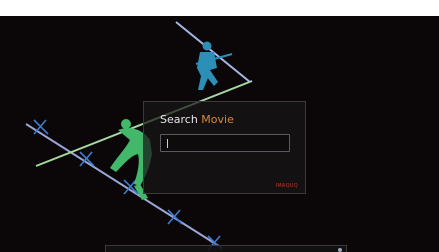  Describe the element at coordinates (225, 143) in the screenshot. I see `search-input` at that location.